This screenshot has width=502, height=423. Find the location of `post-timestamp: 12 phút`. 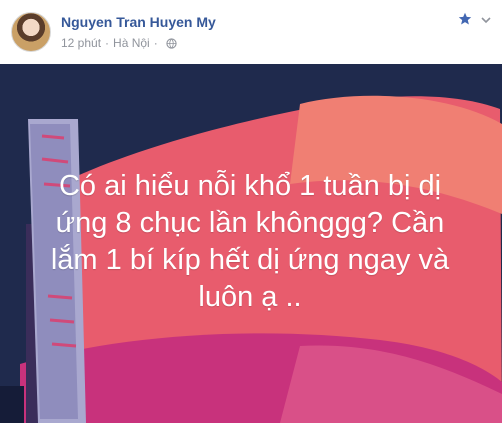

post-timestamp: 12 phút is located at coordinates (81, 43).